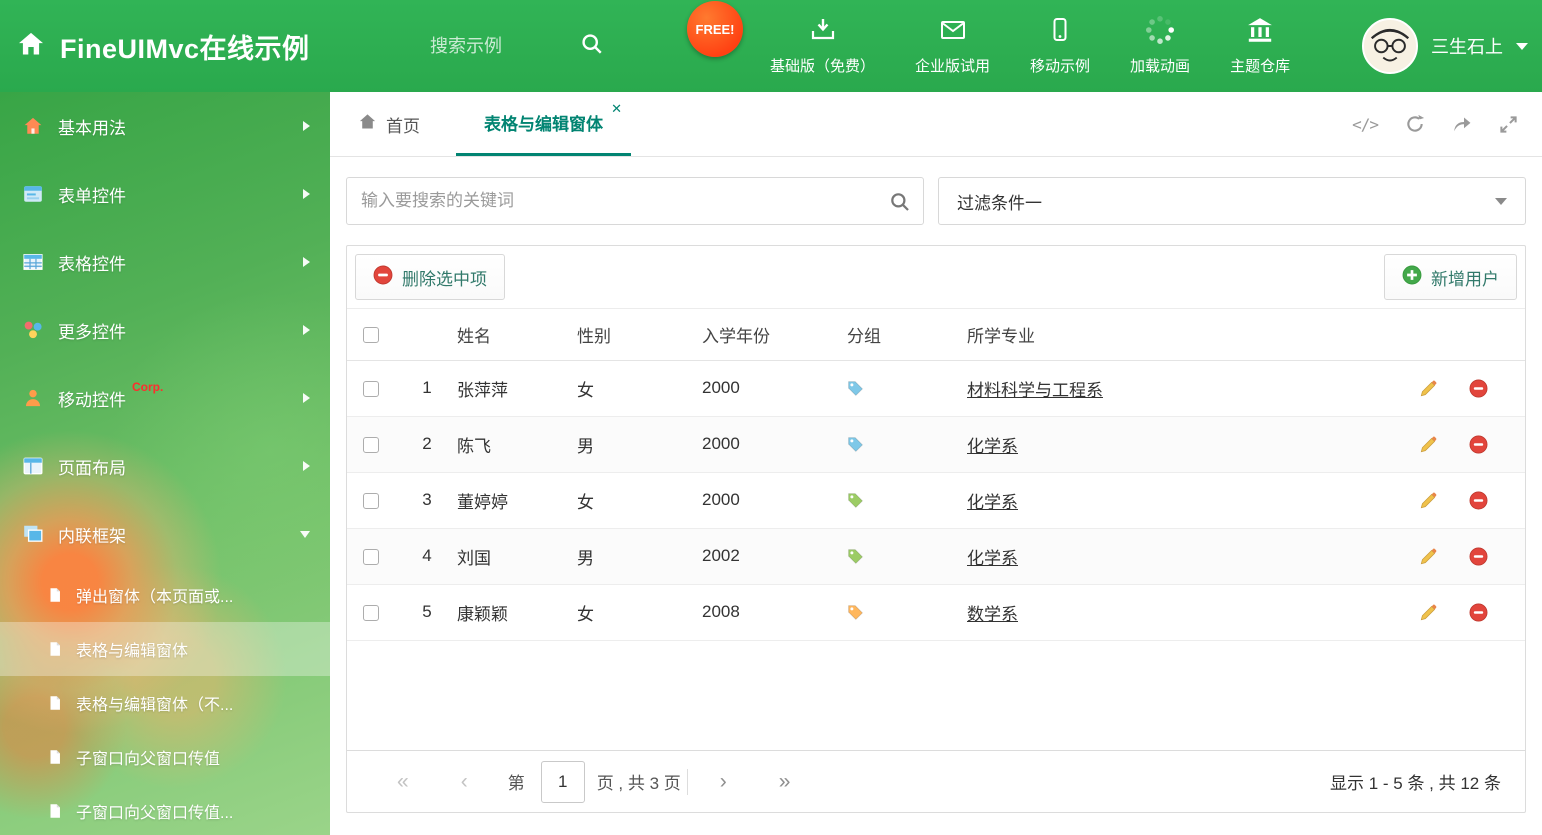 The height and width of the screenshot is (835, 1542). I want to click on nav-item-basic-free: 基础版（免费）, so click(822, 46).